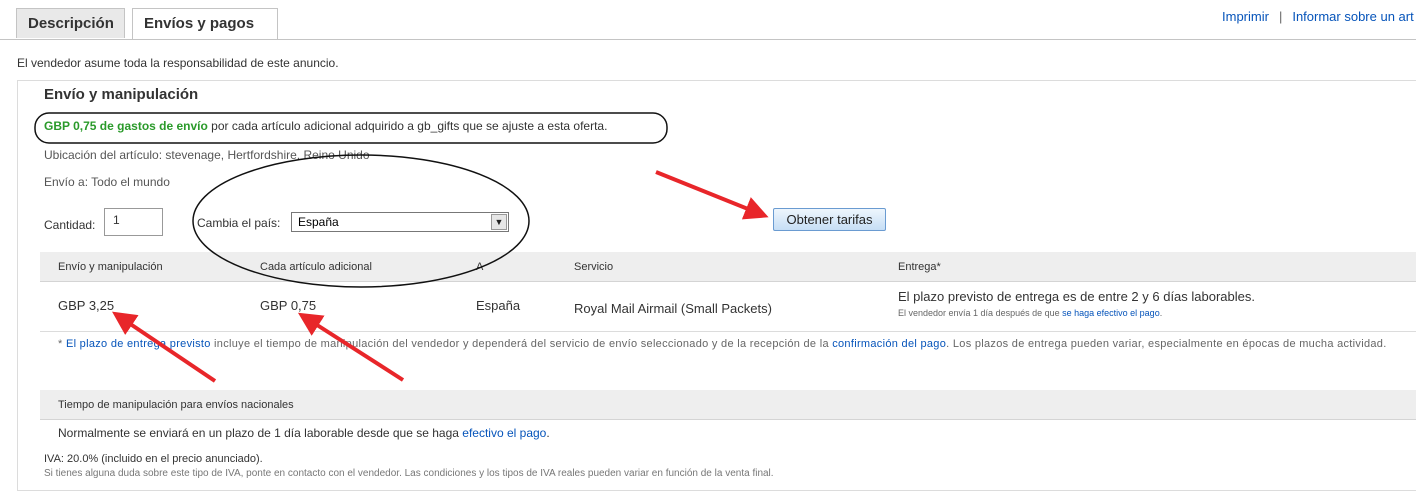  Describe the element at coordinates (107, 182) in the screenshot. I see `ships-to: Envío a: Todo el mundo` at that location.